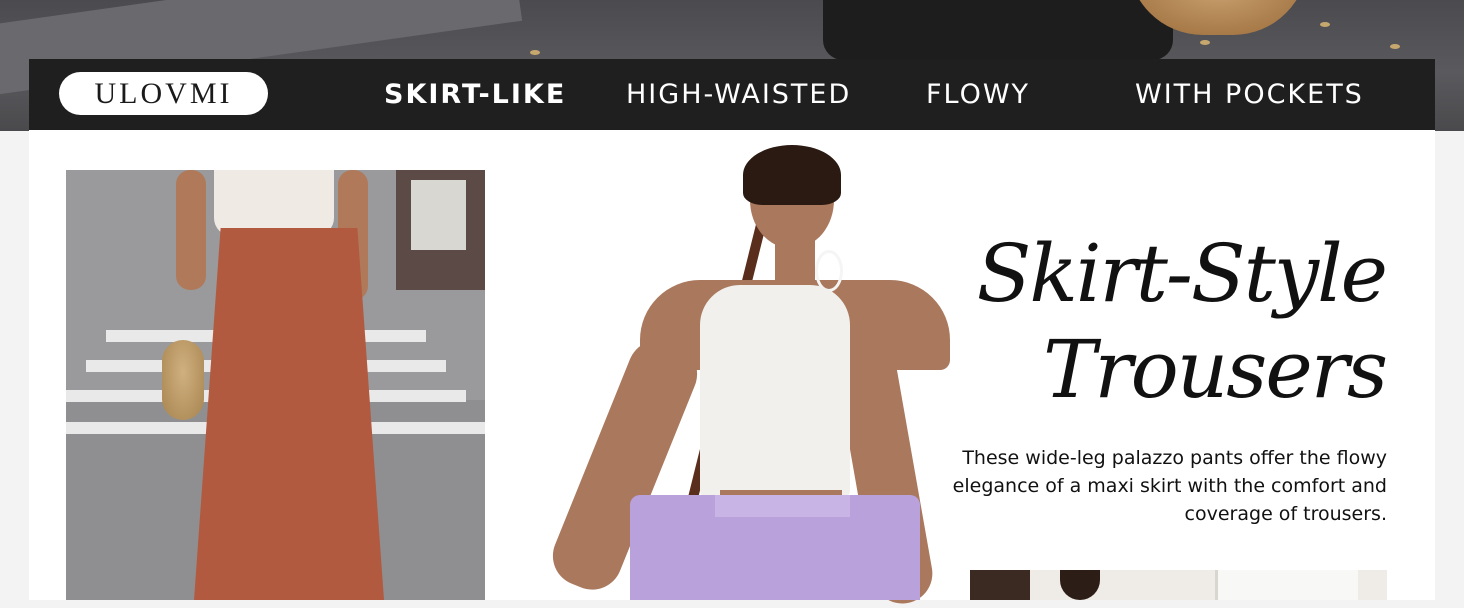  Describe the element at coordinates (1178, 585) in the screenshot. I see `thumbnail-photo` at that location.